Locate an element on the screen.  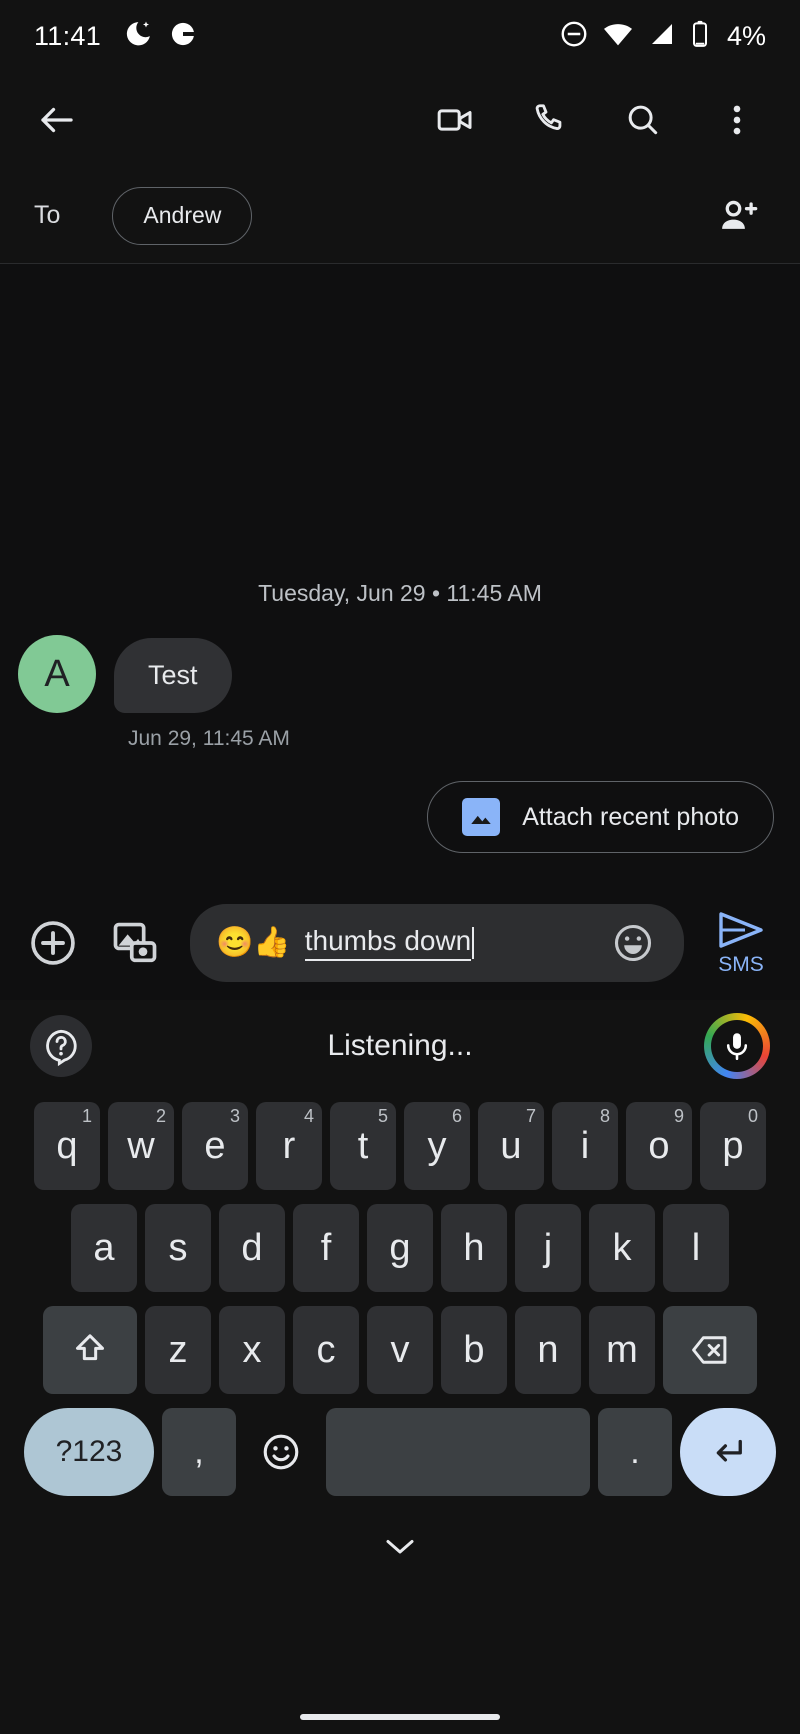
key-w: 2w is located at coordinates (141, 1146).